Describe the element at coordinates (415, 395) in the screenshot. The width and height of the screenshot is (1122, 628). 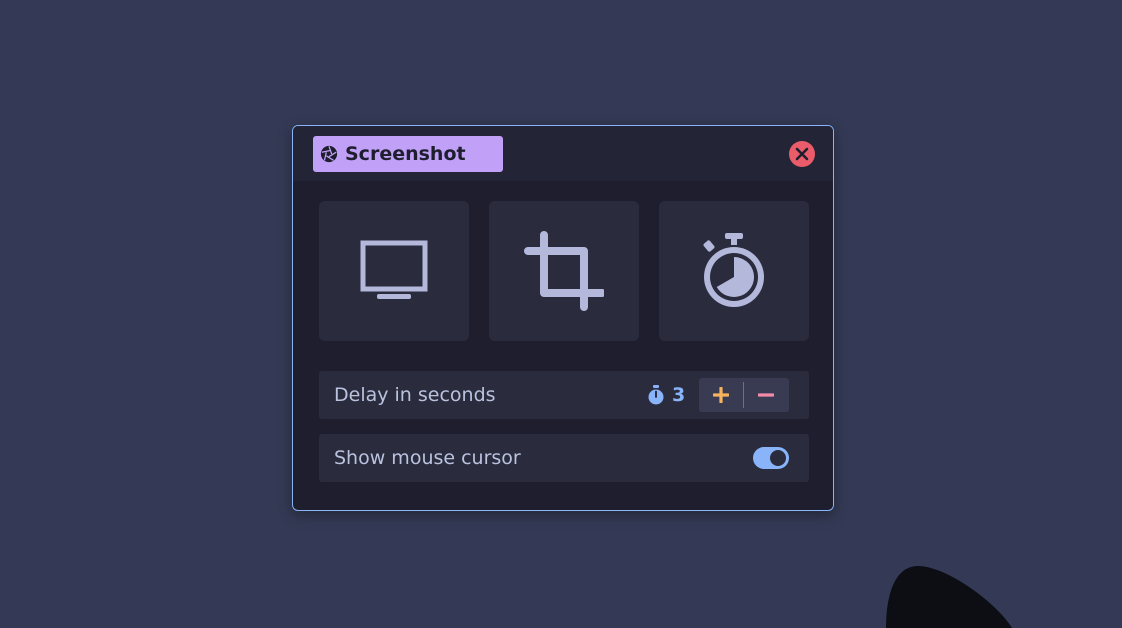
I see `delay-label: Delay in seconds` at that location.